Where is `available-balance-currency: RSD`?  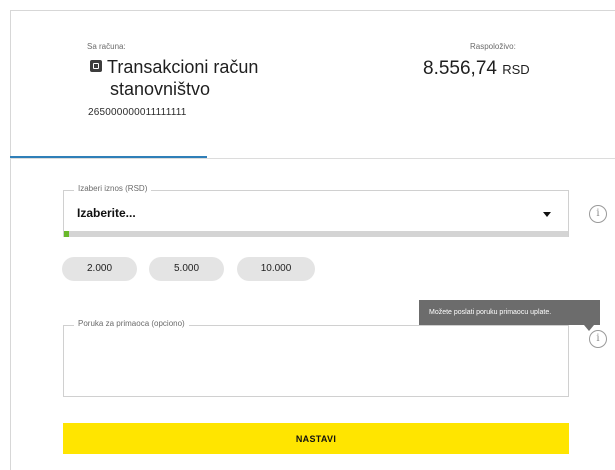 available-balance-currency: RSD is located at coordinates (516, 69).